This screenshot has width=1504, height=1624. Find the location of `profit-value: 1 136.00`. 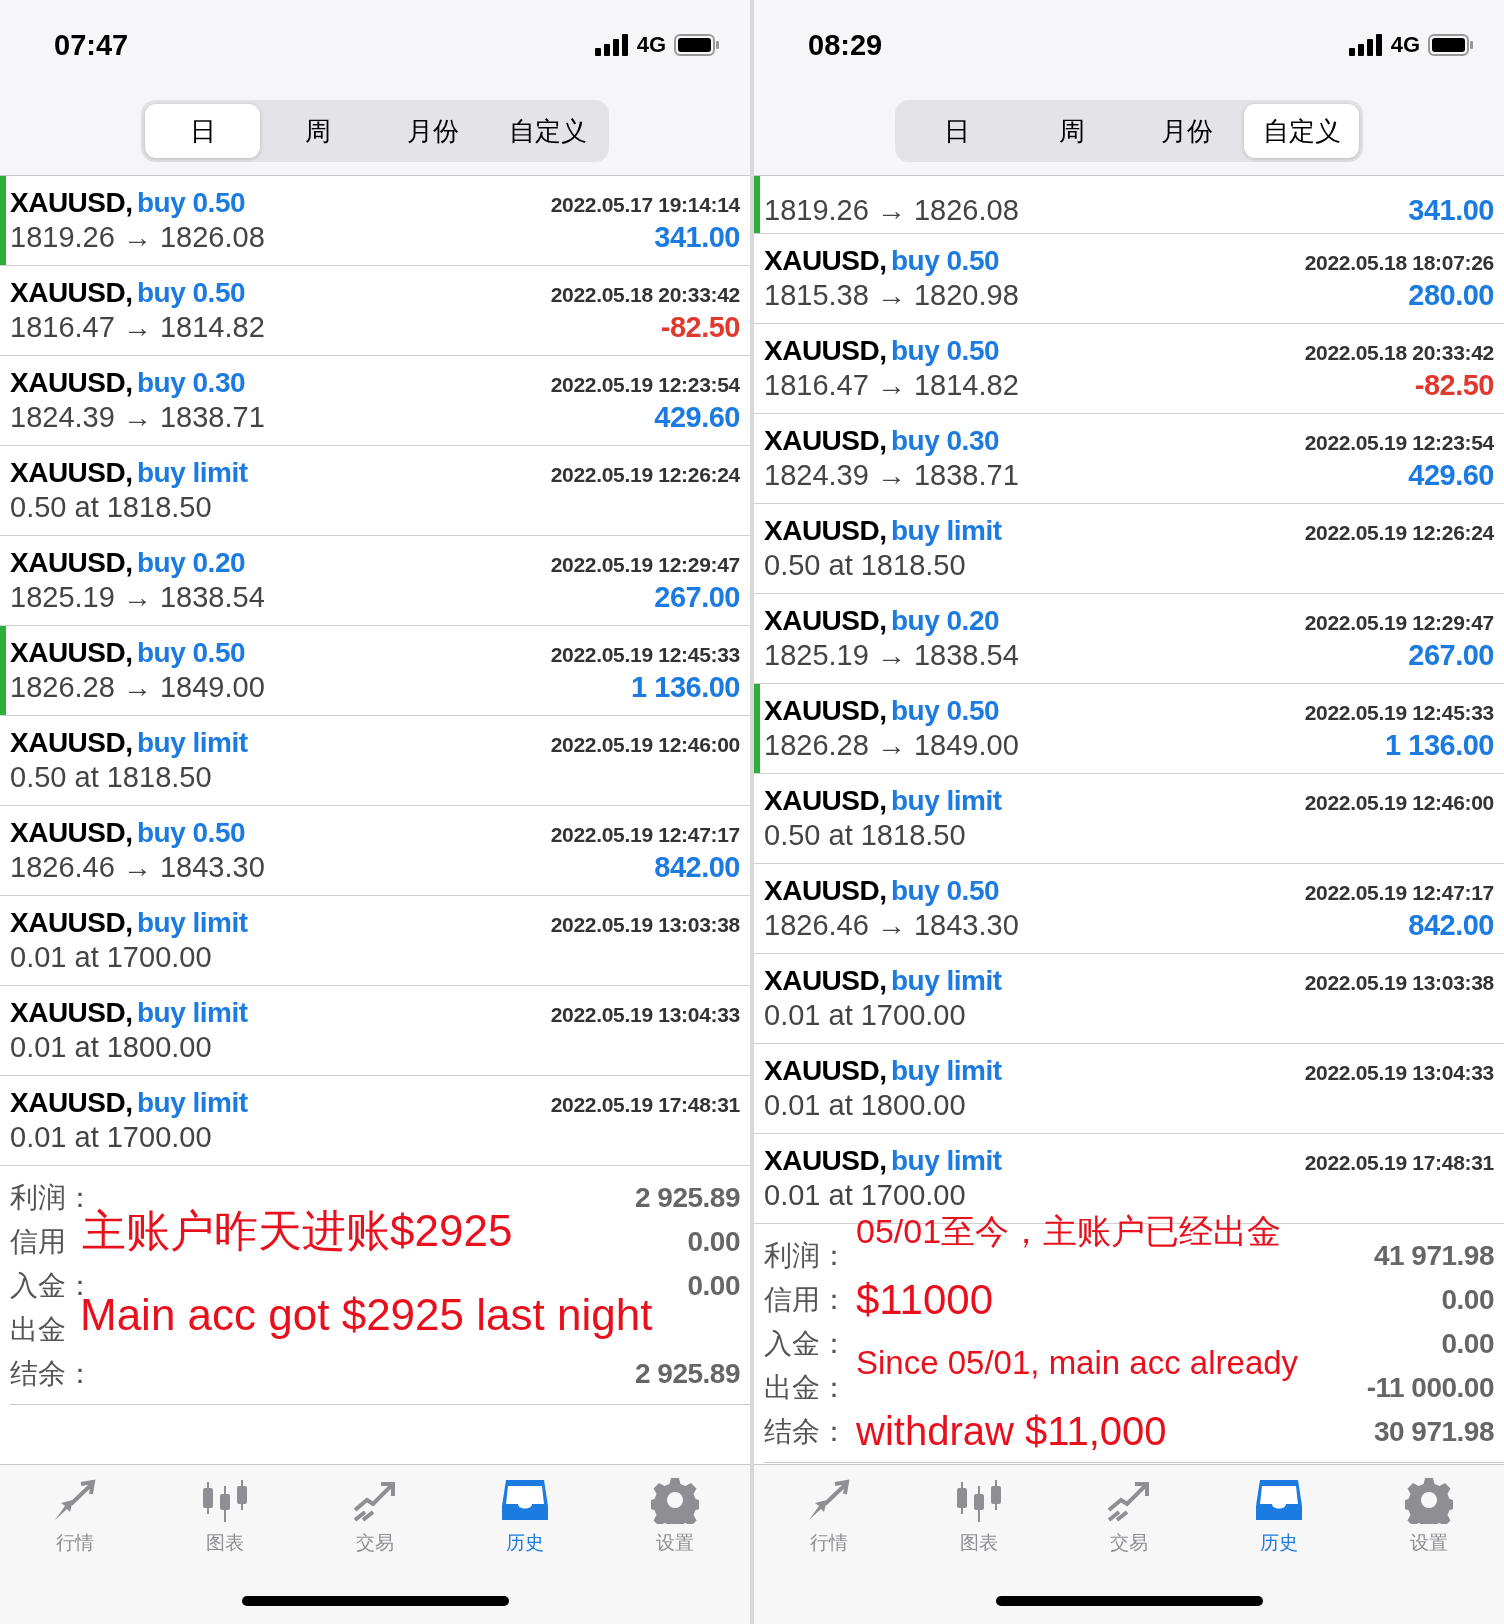

profit-value: 1 136.00 is located at coordinates (685, 687).